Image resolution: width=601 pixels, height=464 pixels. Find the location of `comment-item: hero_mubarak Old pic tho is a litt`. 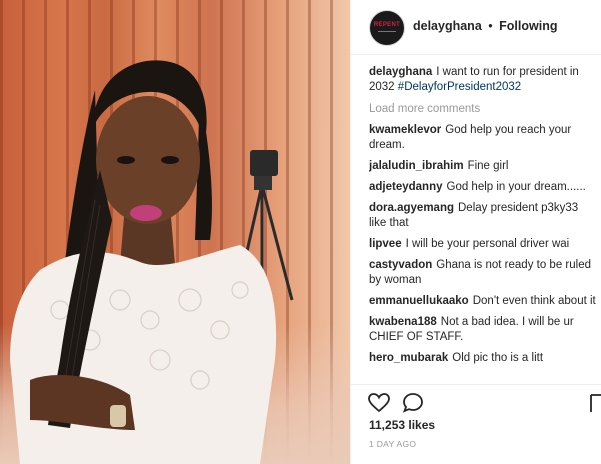

comment-item: hero_mubarak Old pic tho is a litt is located at coordinates (483, 358).